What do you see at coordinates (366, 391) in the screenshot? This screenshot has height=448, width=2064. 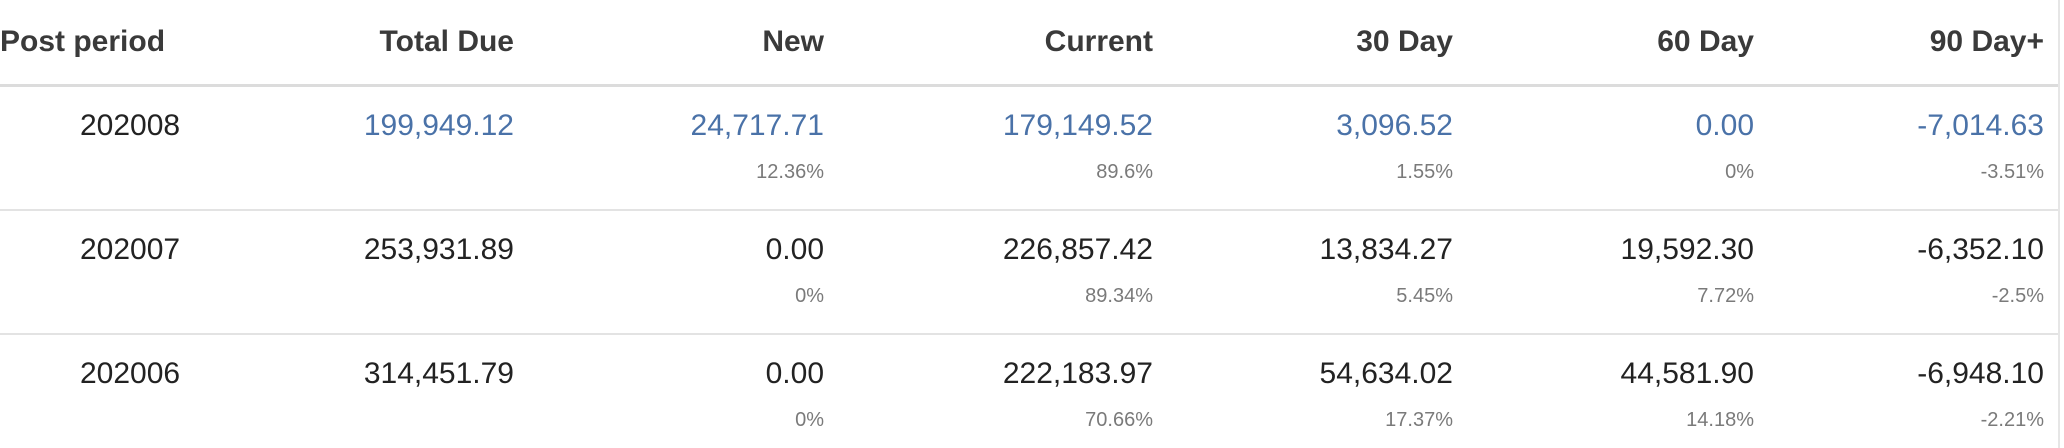 I see `total-due-cell: 314,451.79` at bounding box center [366, 391].